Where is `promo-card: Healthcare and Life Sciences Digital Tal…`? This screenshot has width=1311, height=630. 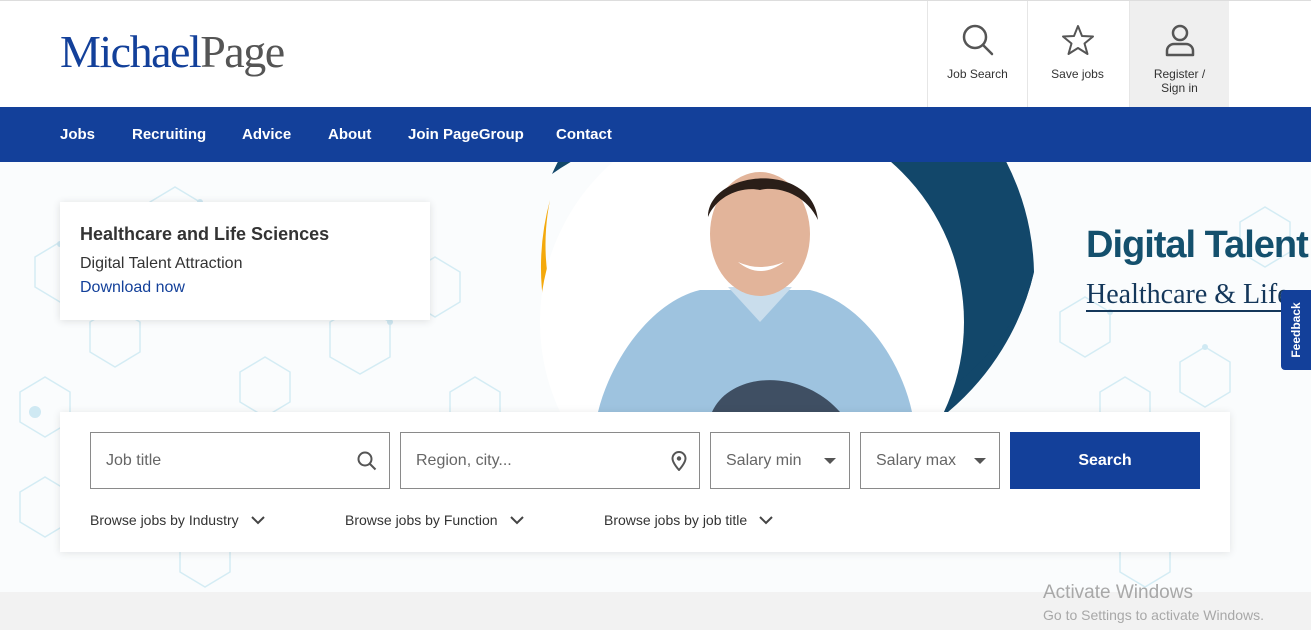
promo-card: Healthcare and Life Sciences Digital Tal… is located at coordinates (245, 261).